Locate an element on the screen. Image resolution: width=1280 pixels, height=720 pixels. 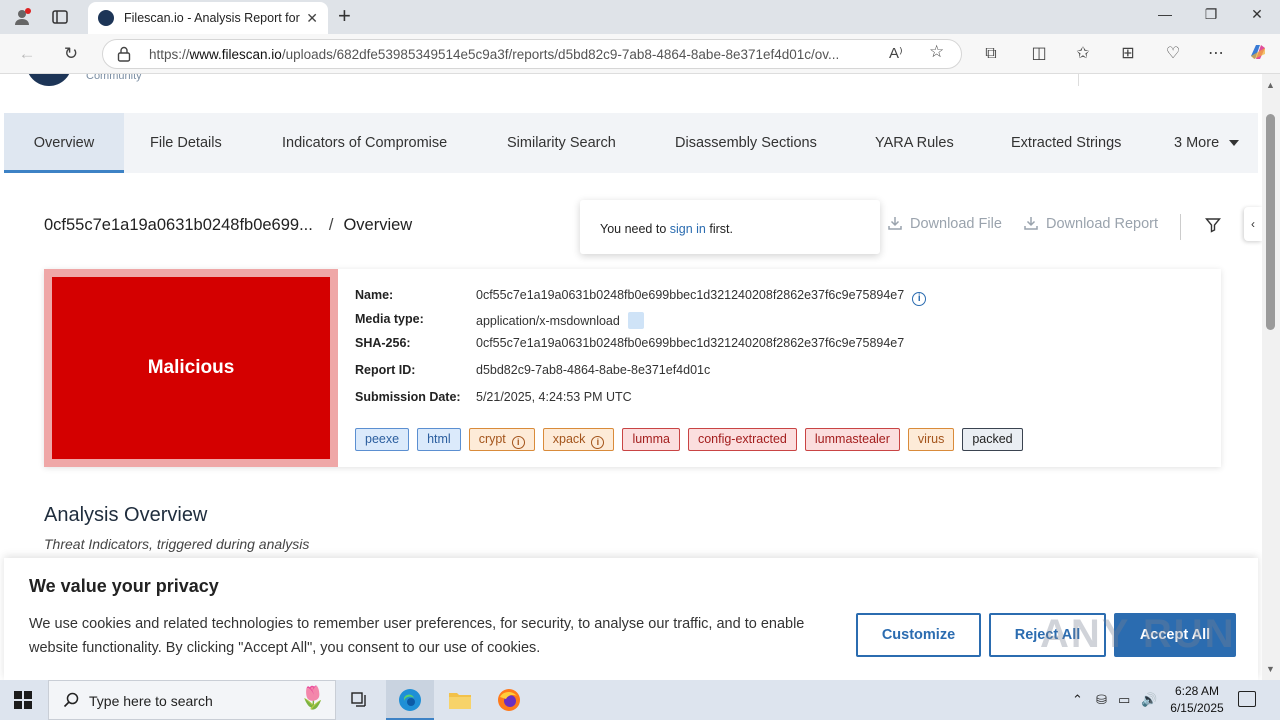
settings-more-icon: ⋯ is located at coordinates (1216, 54).